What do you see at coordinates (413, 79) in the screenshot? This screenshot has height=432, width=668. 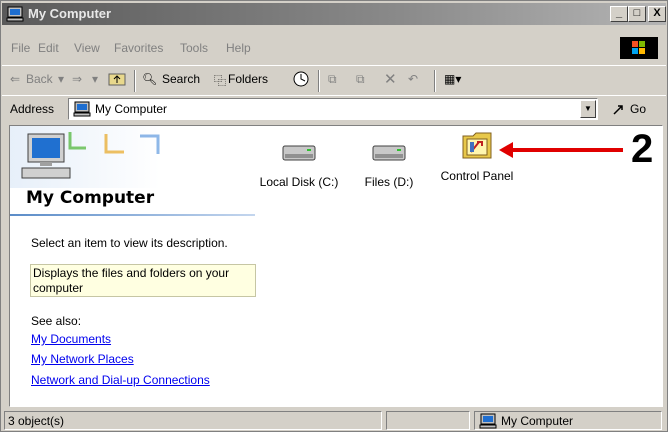 I see `undo-icon: ↶` at bounding box center [413, 79].